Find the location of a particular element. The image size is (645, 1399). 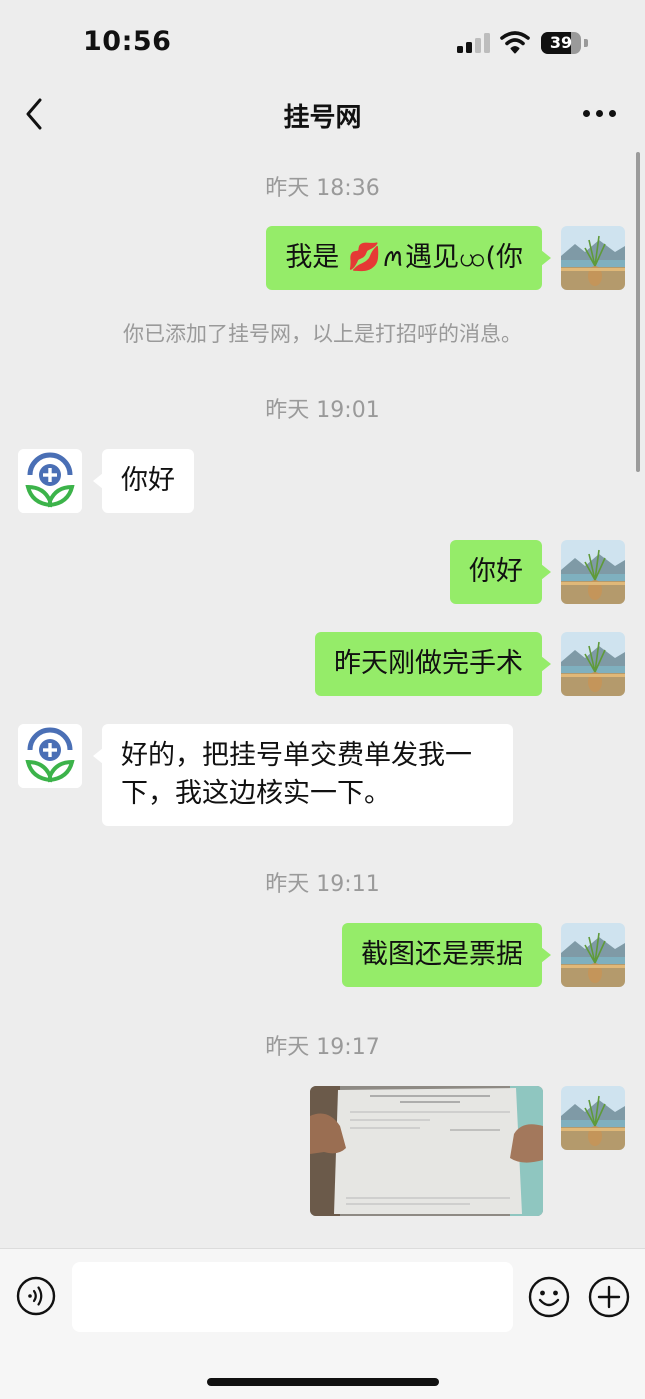

message-bubble-sent: 你好 is located at coordinates (500, 572).